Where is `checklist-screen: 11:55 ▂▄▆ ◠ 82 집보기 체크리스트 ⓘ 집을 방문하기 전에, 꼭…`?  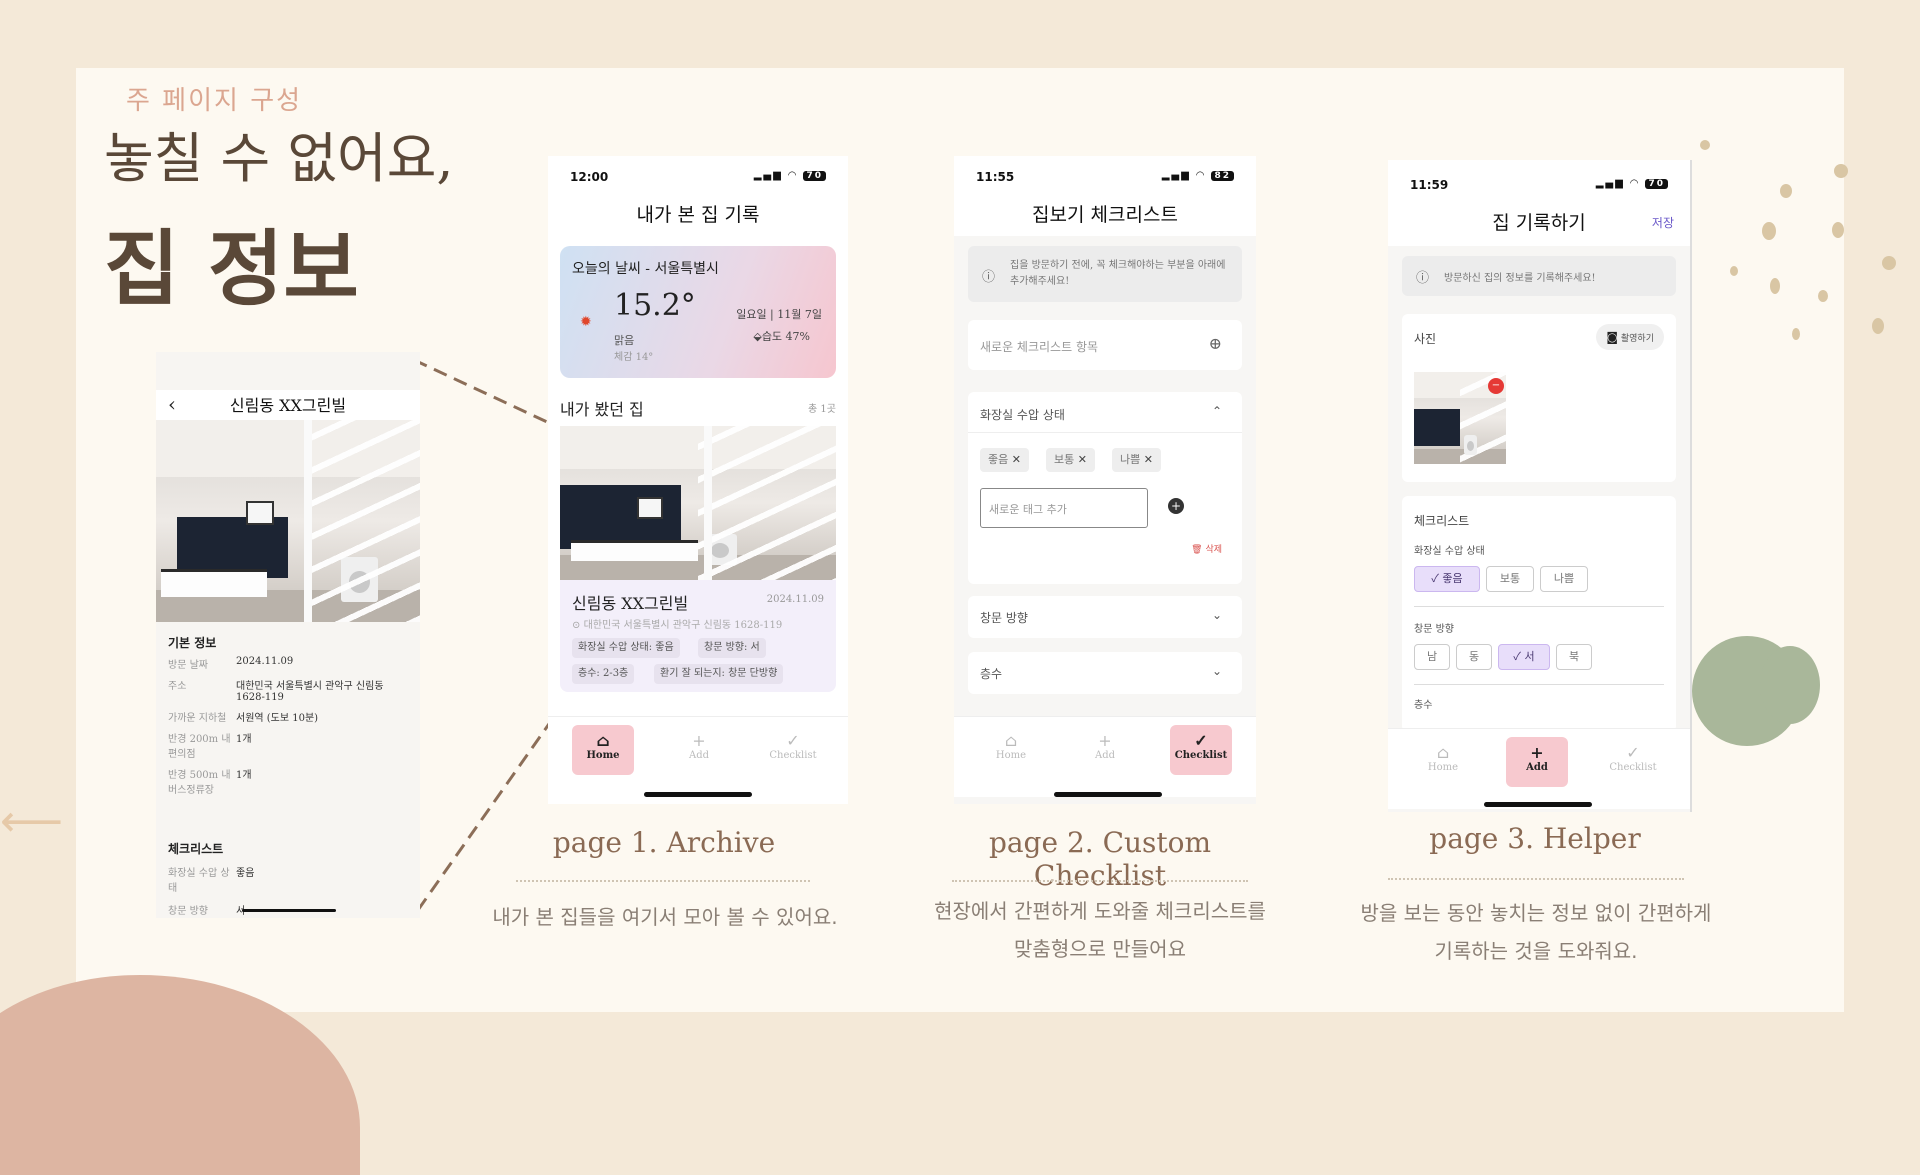
checklist-screen: 11:55 ▂▄▆ ◠ 82 집보기 체크리스트 ⓘ 집을 방문하기 전에, 꼭… is located at coordinates (1105, 480).